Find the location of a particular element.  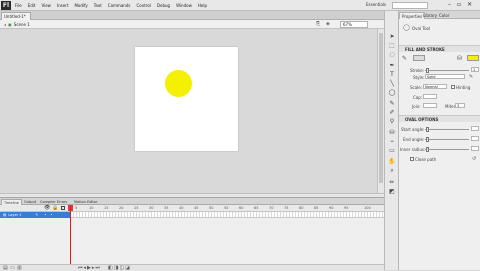

pen-tool-icon: ✒ is located at coordinates (392, 65).